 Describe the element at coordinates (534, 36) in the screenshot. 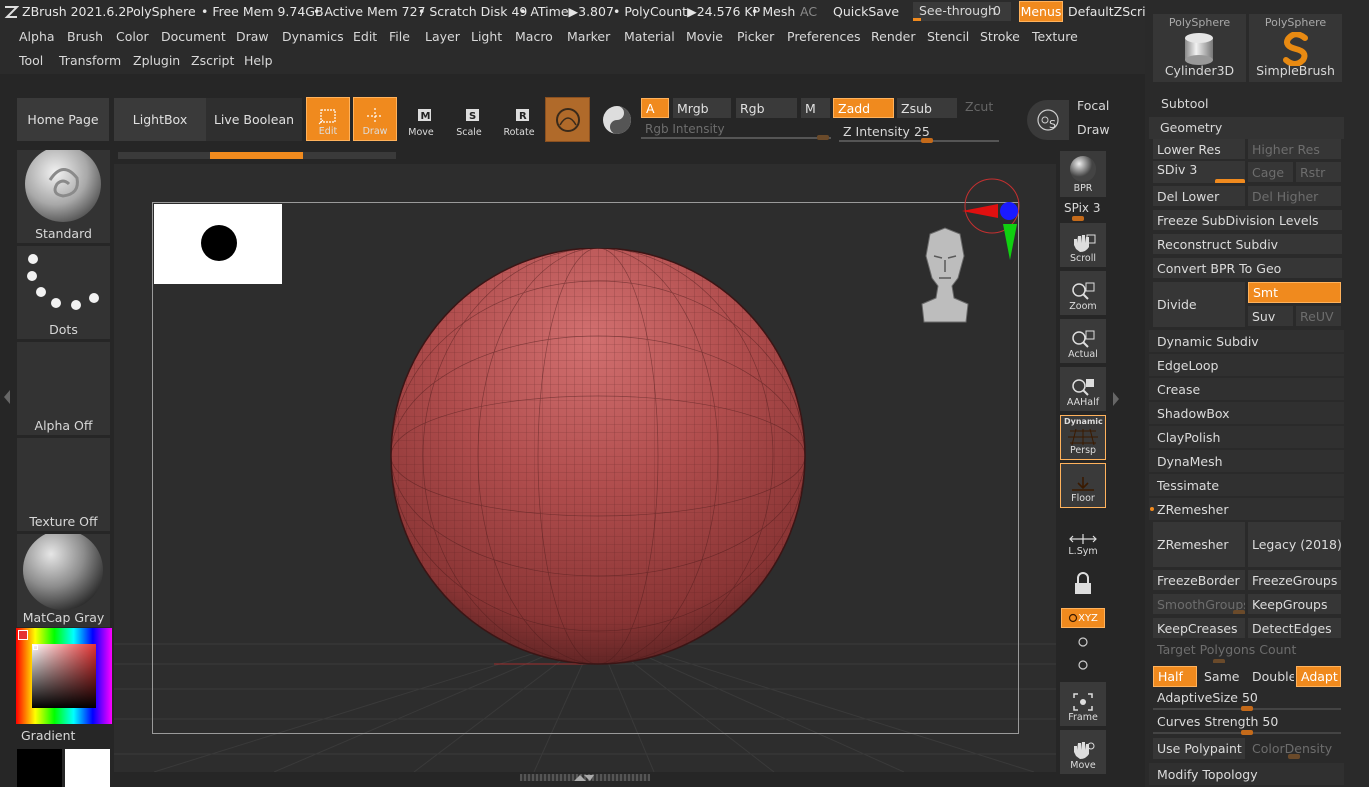

I see `menu-macro: Macro` at that location.